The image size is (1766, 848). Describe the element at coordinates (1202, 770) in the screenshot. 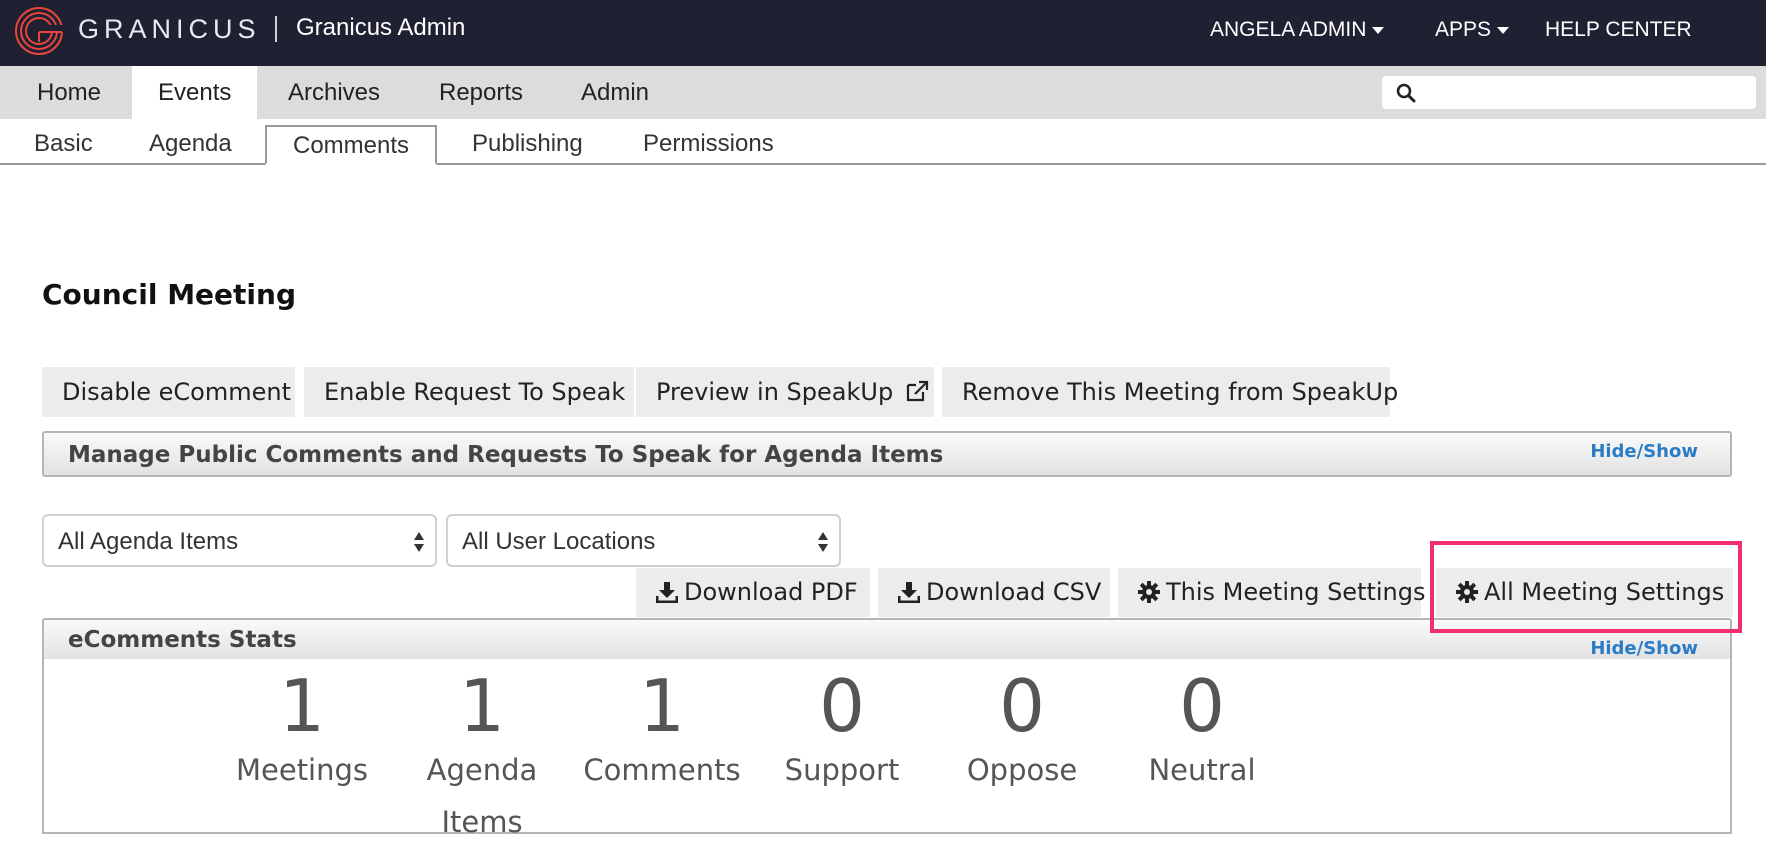

I see `stat-neutral-label: Neutral` at that location.